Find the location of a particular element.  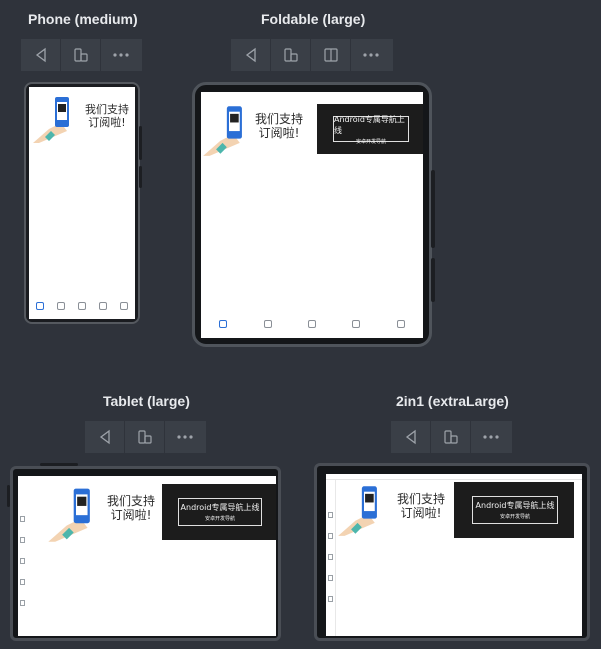

twoinone-more-button is located at coordinates (491, 437).